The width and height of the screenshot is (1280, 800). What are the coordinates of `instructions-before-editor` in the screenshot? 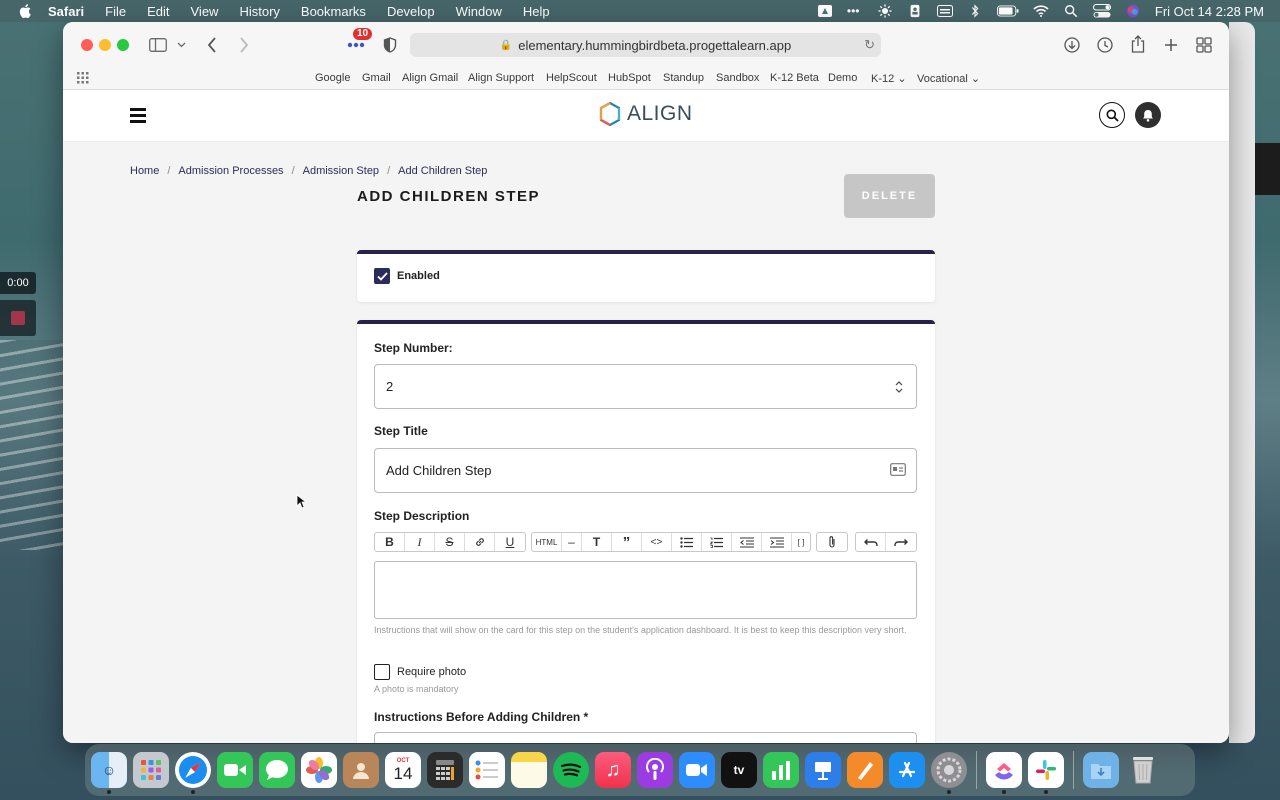 It's located at (645, 737).